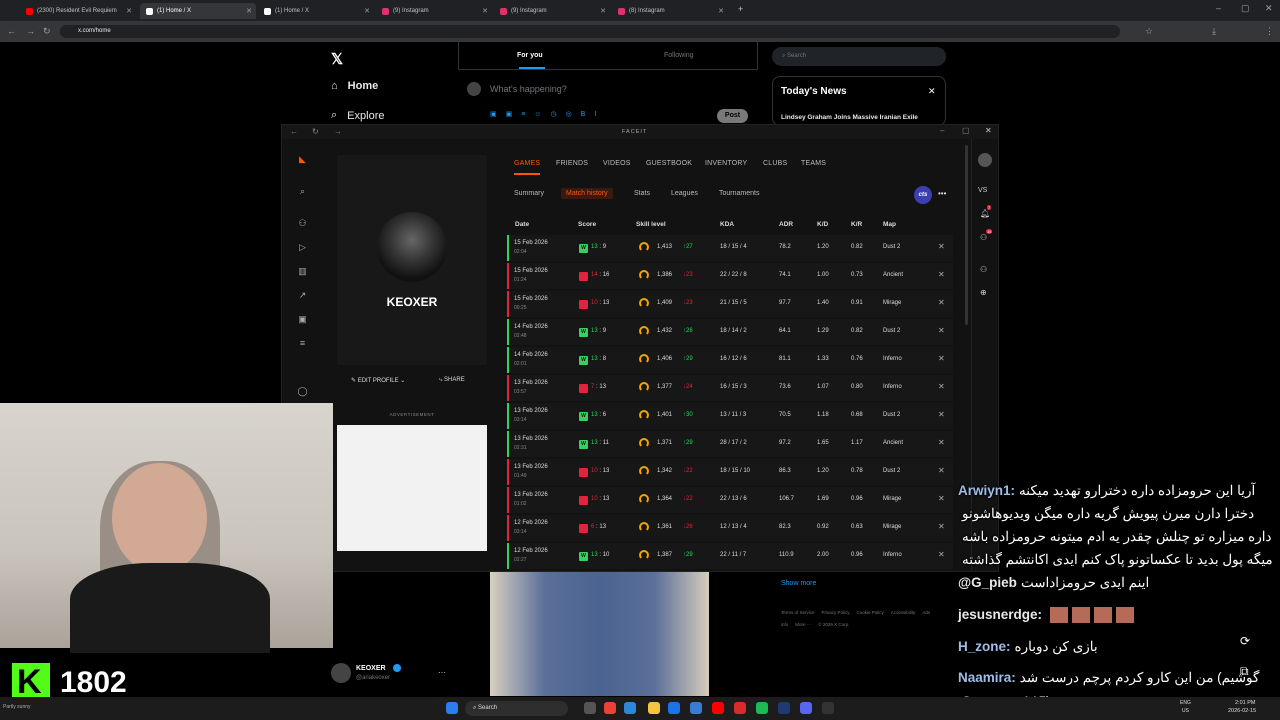 The width and height of the screenshot is (1280, 720). Describe the element at coordinates (452, 380) in the screenshot. I see `share-button: ⤷ SHARE` at that location.